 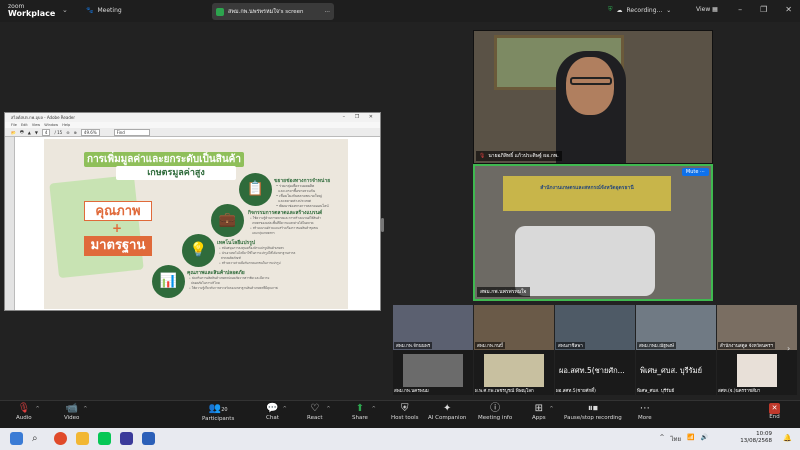 I want to click on speaker-face, so click(x=590, y=86).